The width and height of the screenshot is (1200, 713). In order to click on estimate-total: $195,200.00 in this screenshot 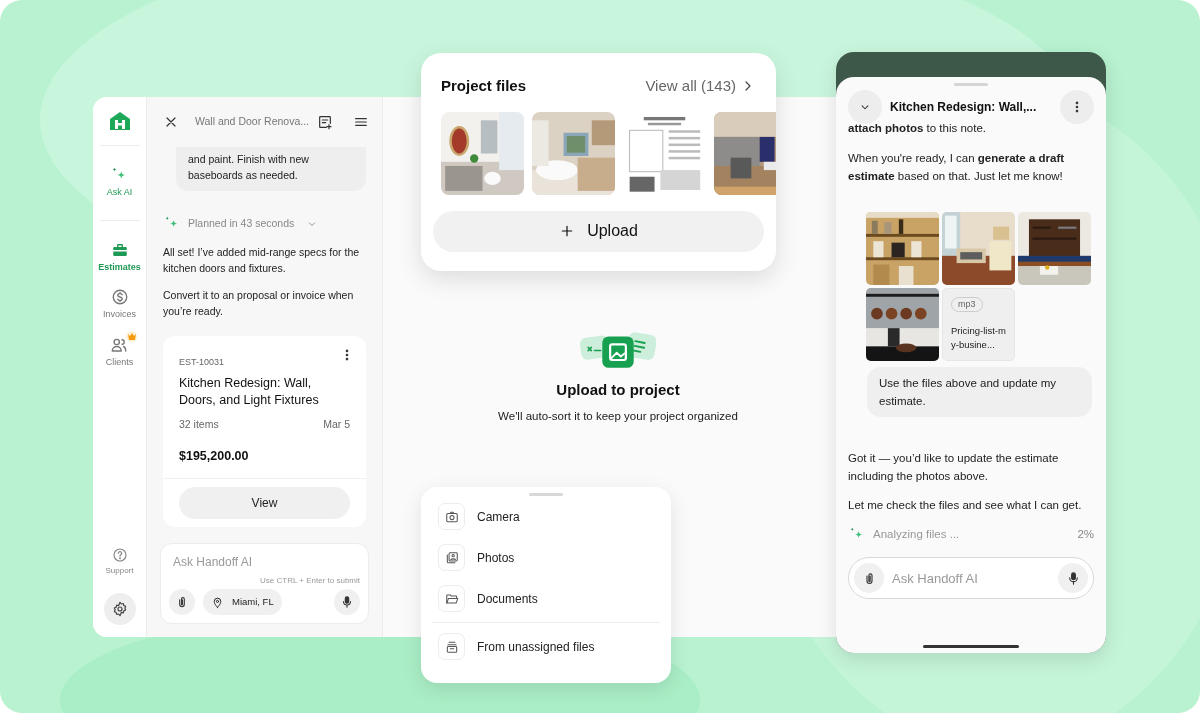, I will do `click(214, 456)`.